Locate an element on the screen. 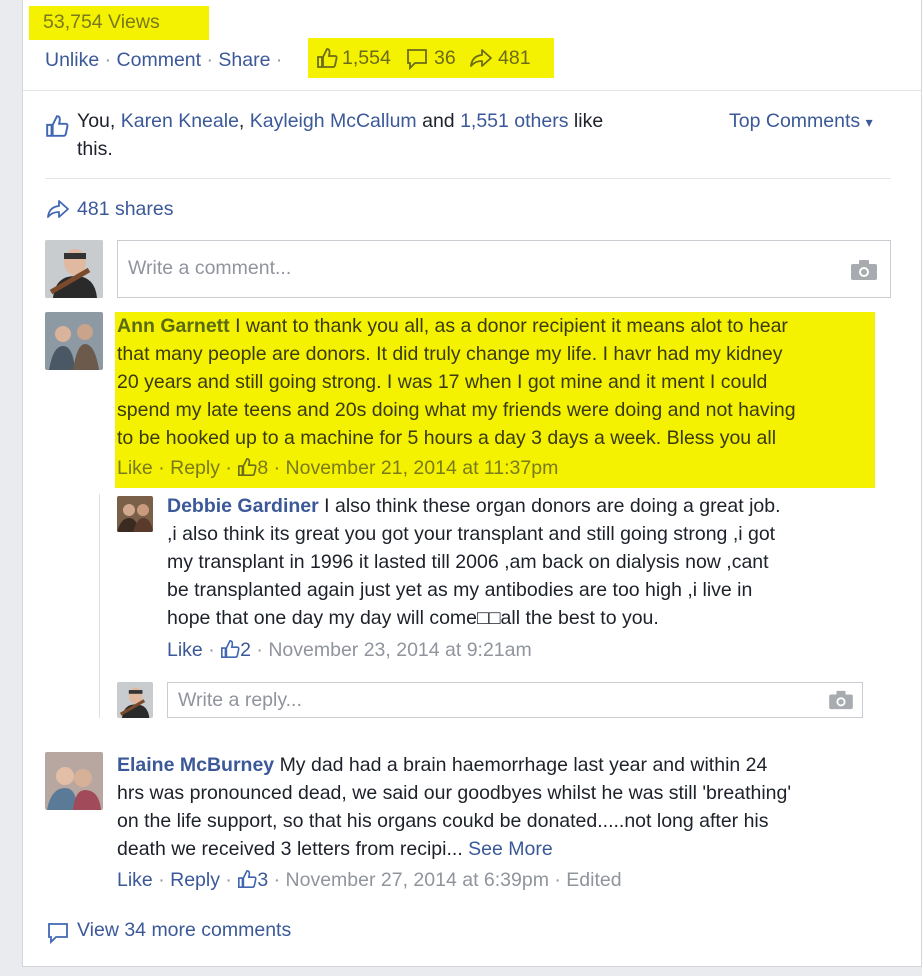  liker-link: Kayleigh McCallum is located at coordinates (333, 121).